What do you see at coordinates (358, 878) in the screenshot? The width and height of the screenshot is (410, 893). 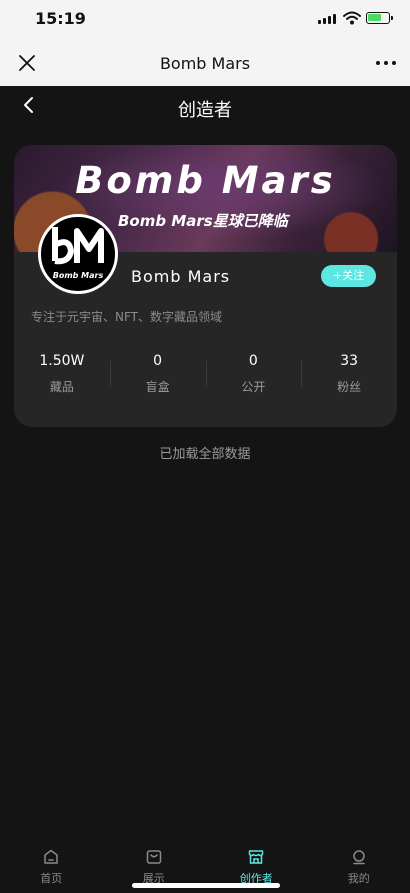 I see `tab-label: 我的` at bounding box center [358, 878].